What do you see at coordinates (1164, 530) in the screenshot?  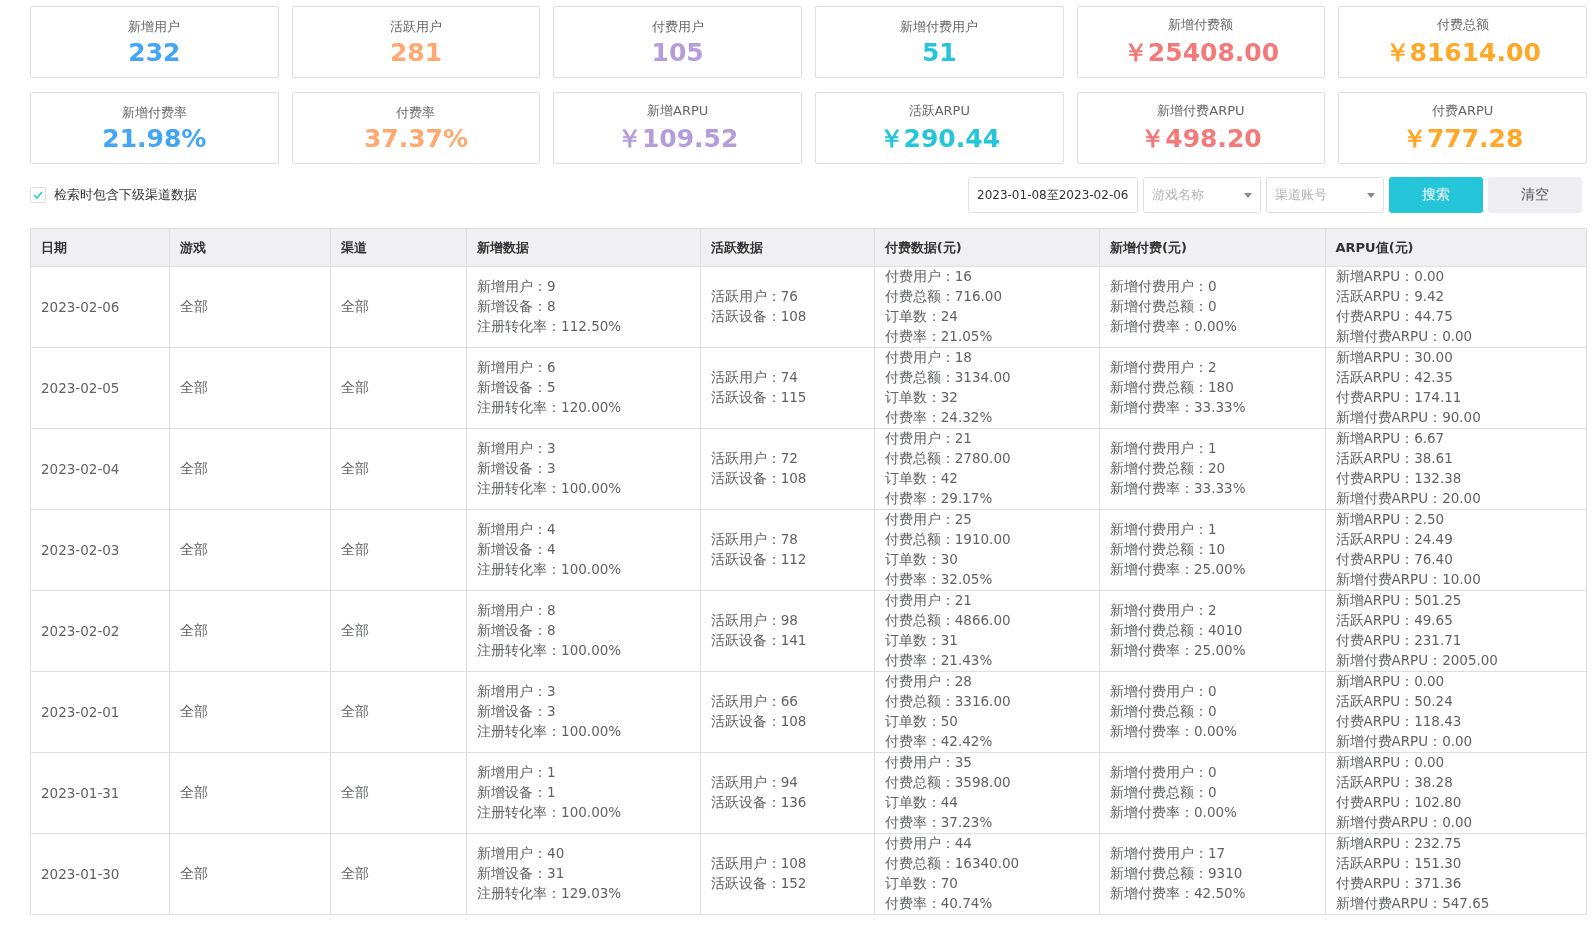 I see `new-payment-line: 新增付费用户：1` at bounding box center [1164, 530].